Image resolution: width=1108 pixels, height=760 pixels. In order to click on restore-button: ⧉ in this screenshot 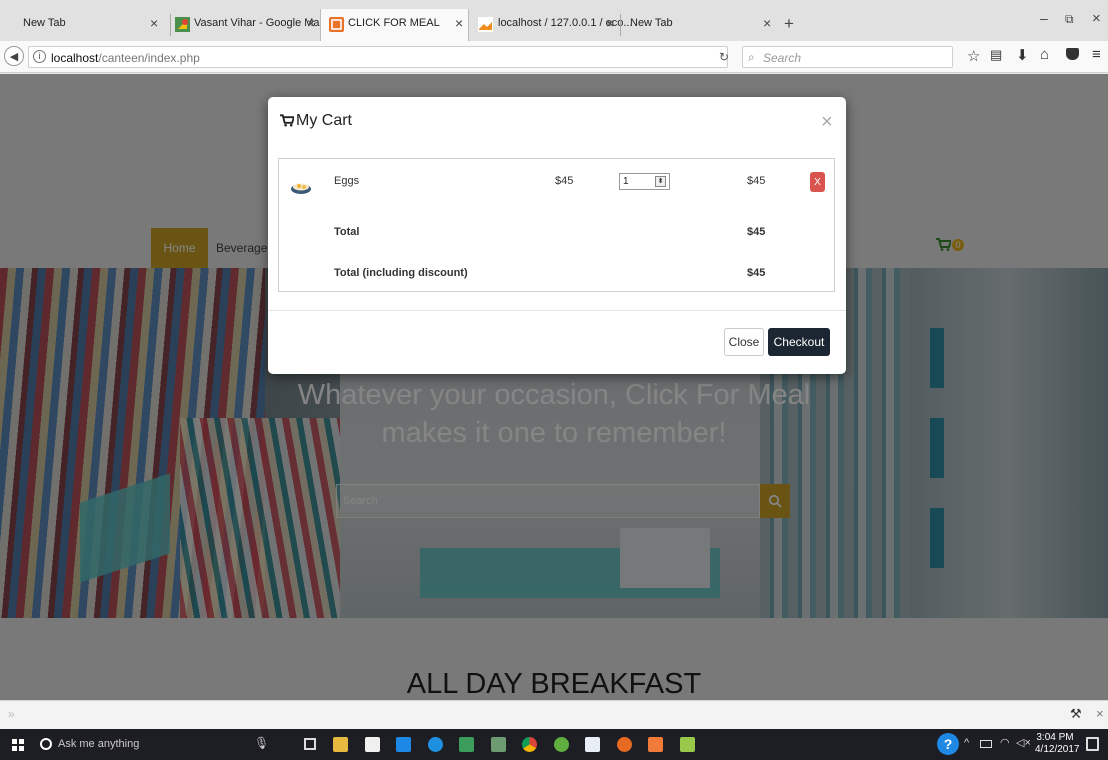, I will do `click(1069, 19)`.